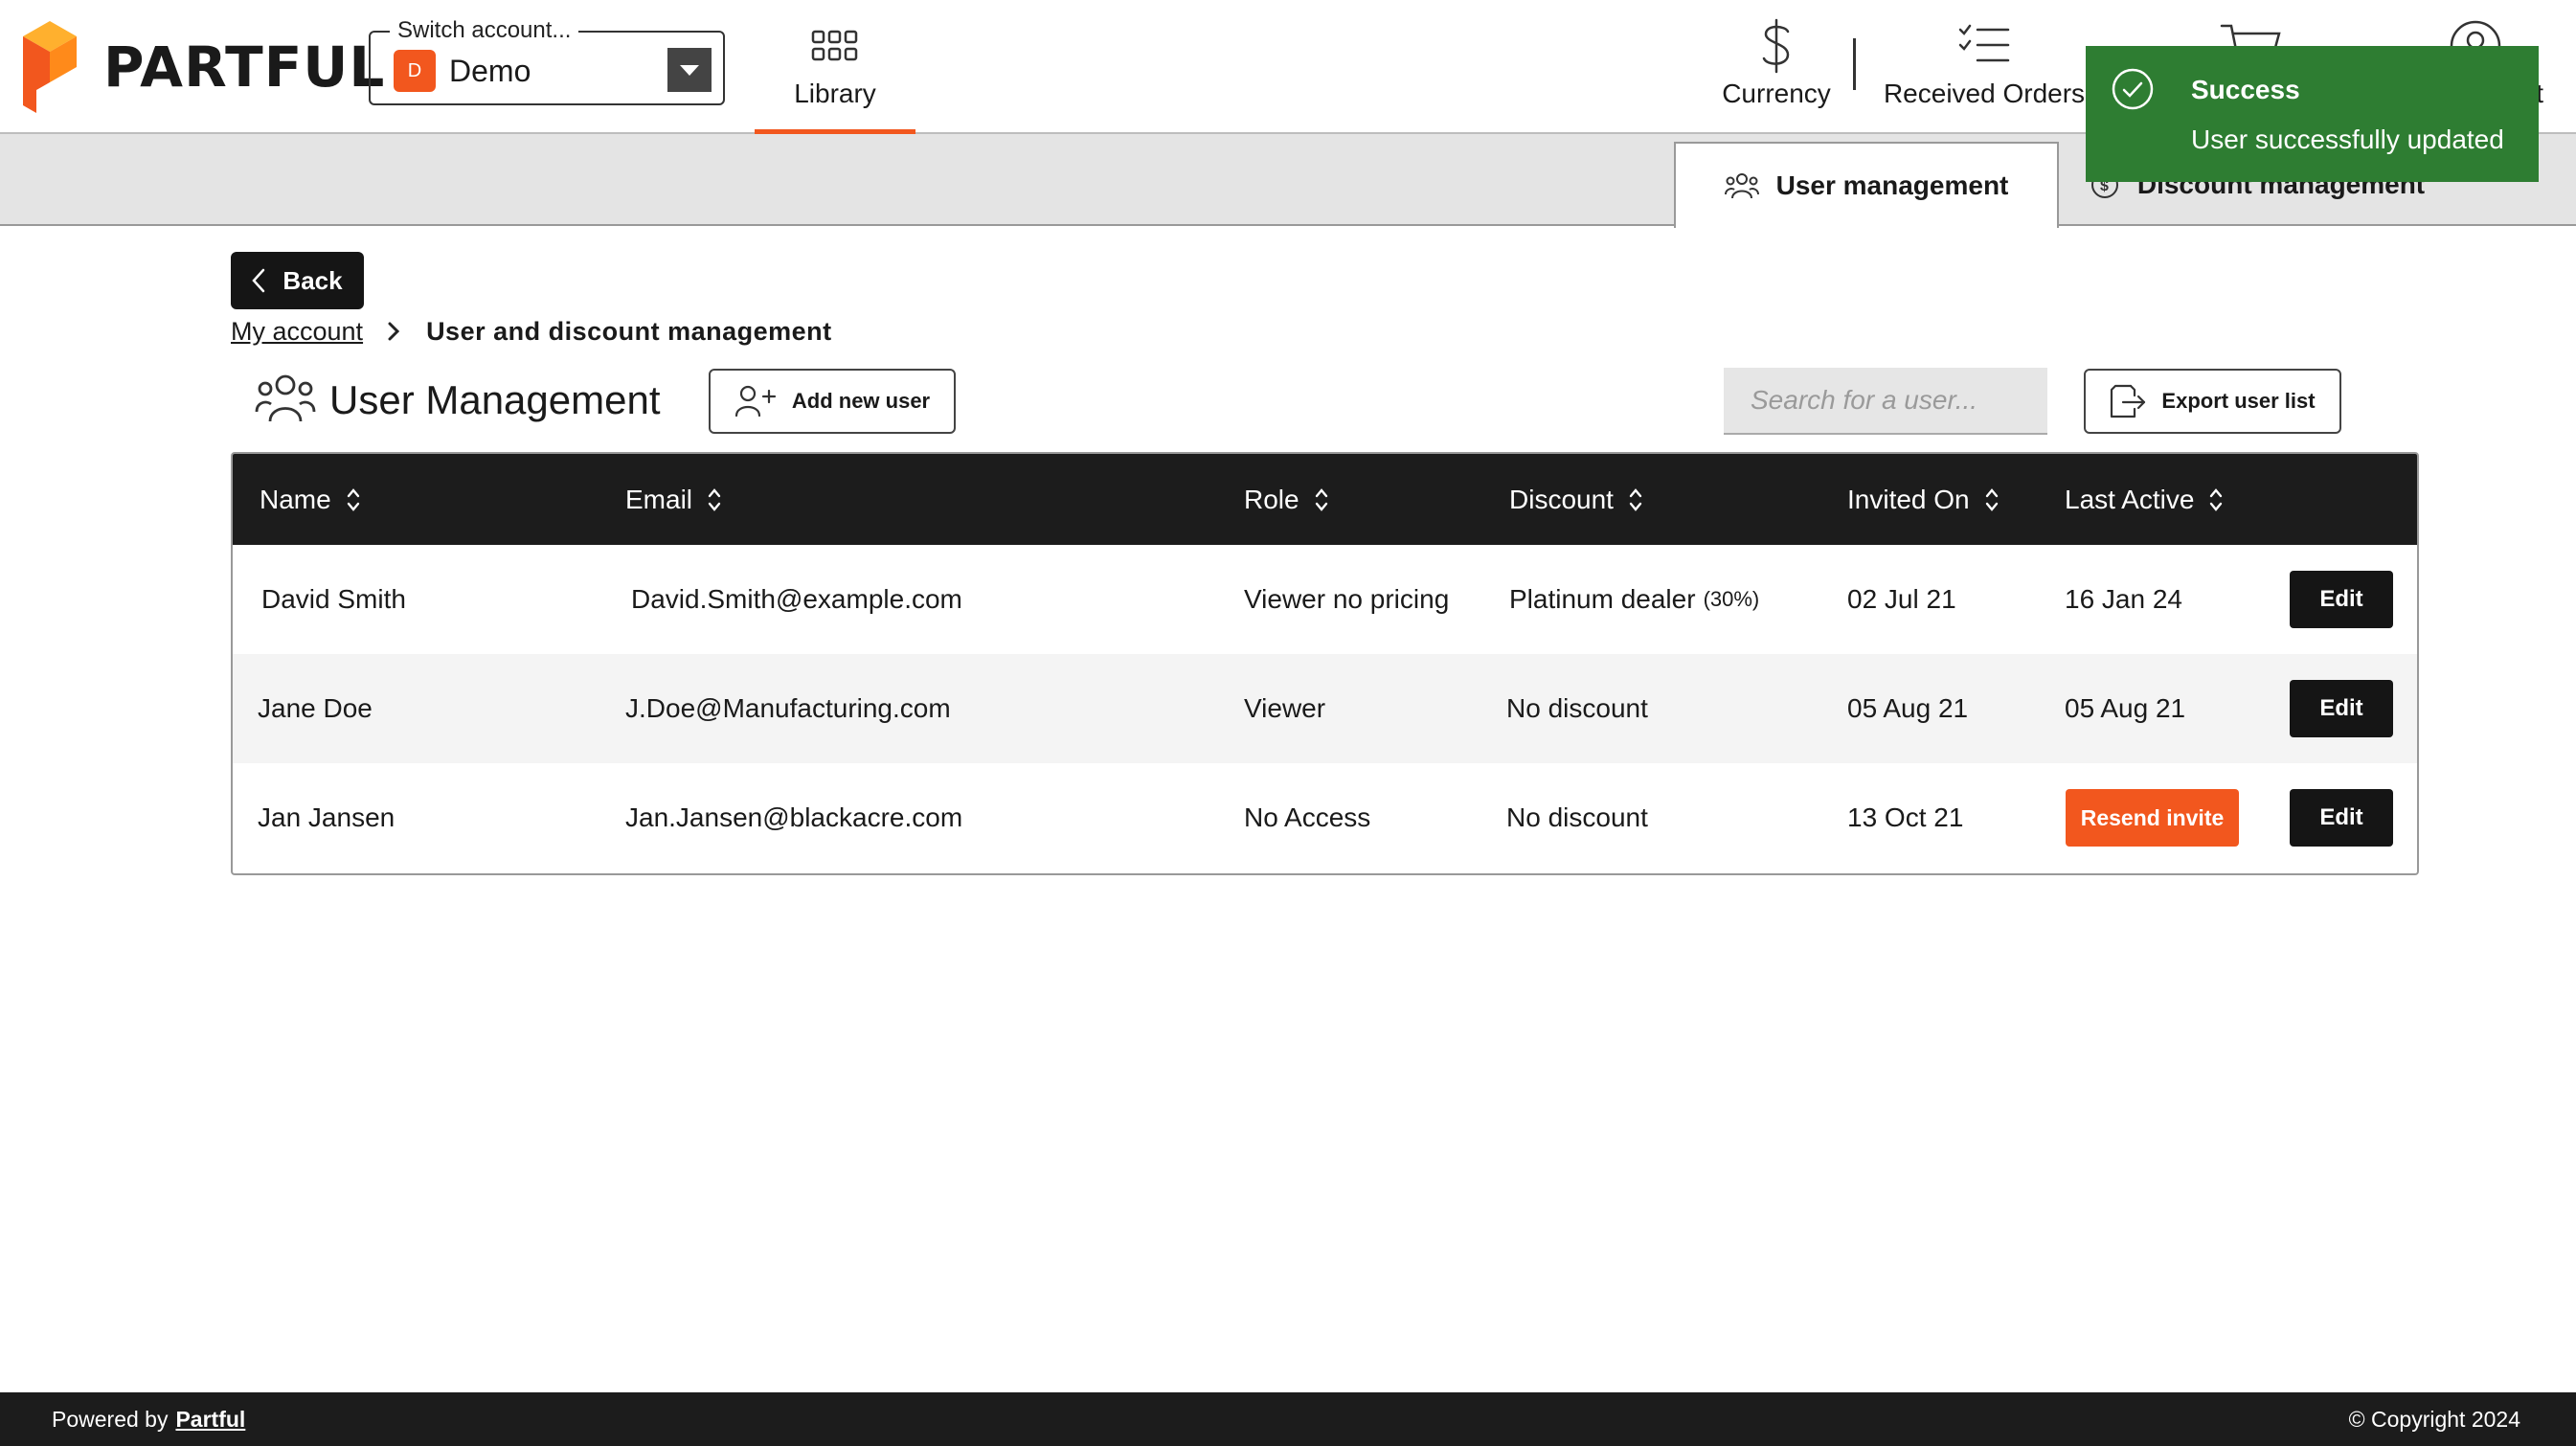 This screenshot has height=1446, width=2576. I want to click on cell-name: Jan Jansen, so click(326, 817).